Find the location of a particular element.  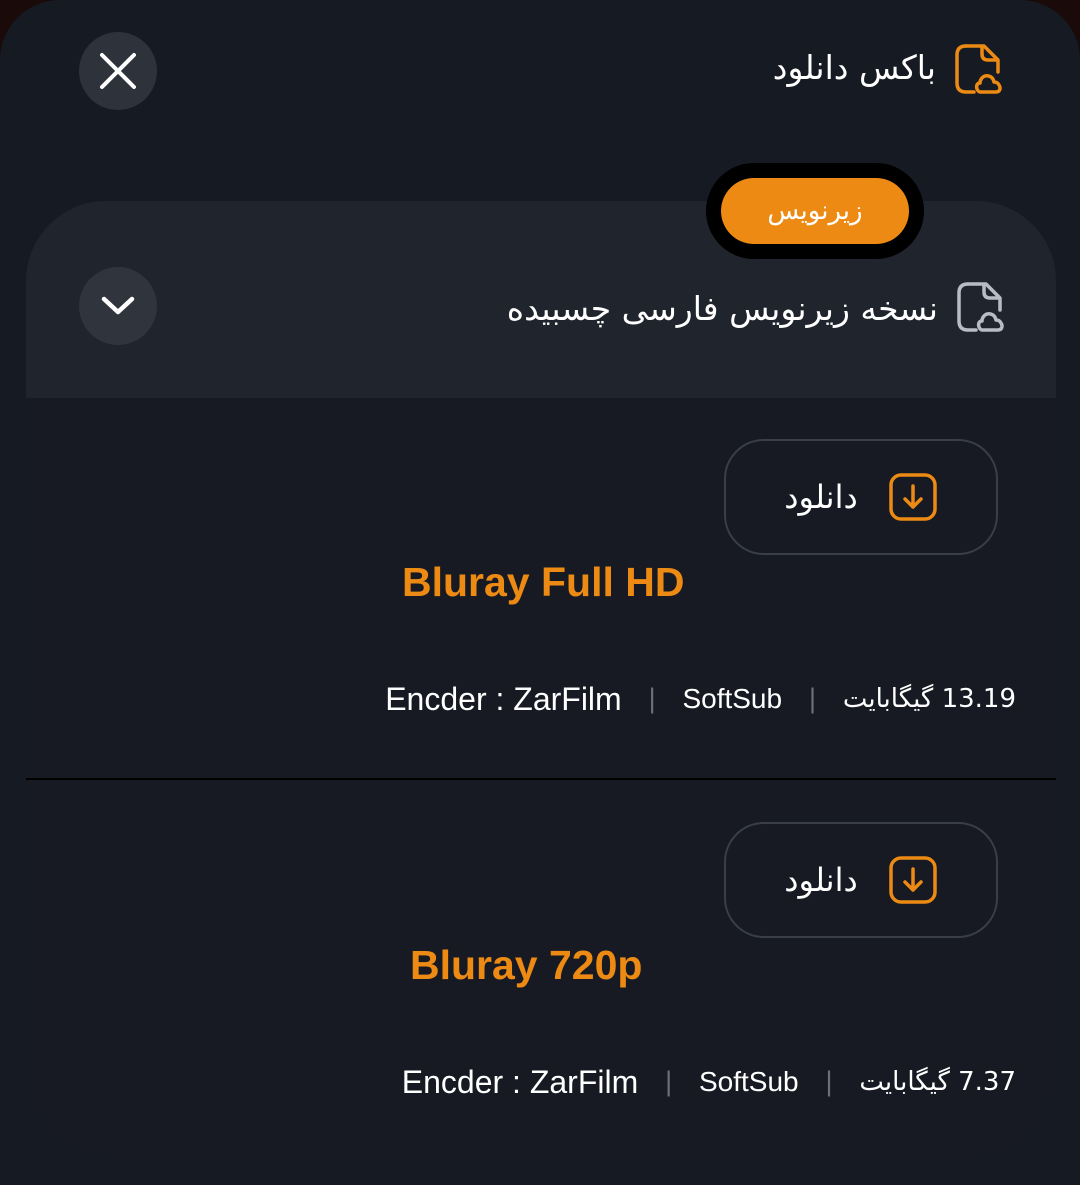

subtitle-badge: زیرنویس is located at coordinates (815, 211).